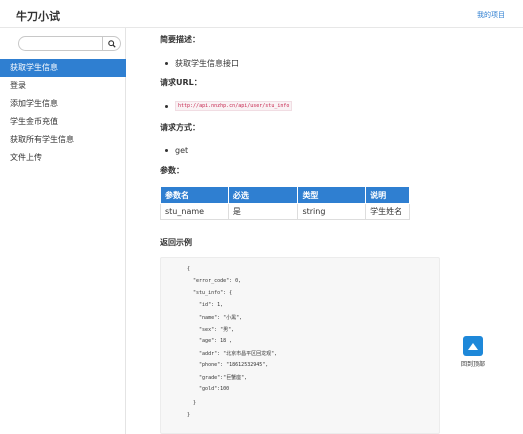  I want to click on back-to-top: 回到顶部, so click(473, 352).